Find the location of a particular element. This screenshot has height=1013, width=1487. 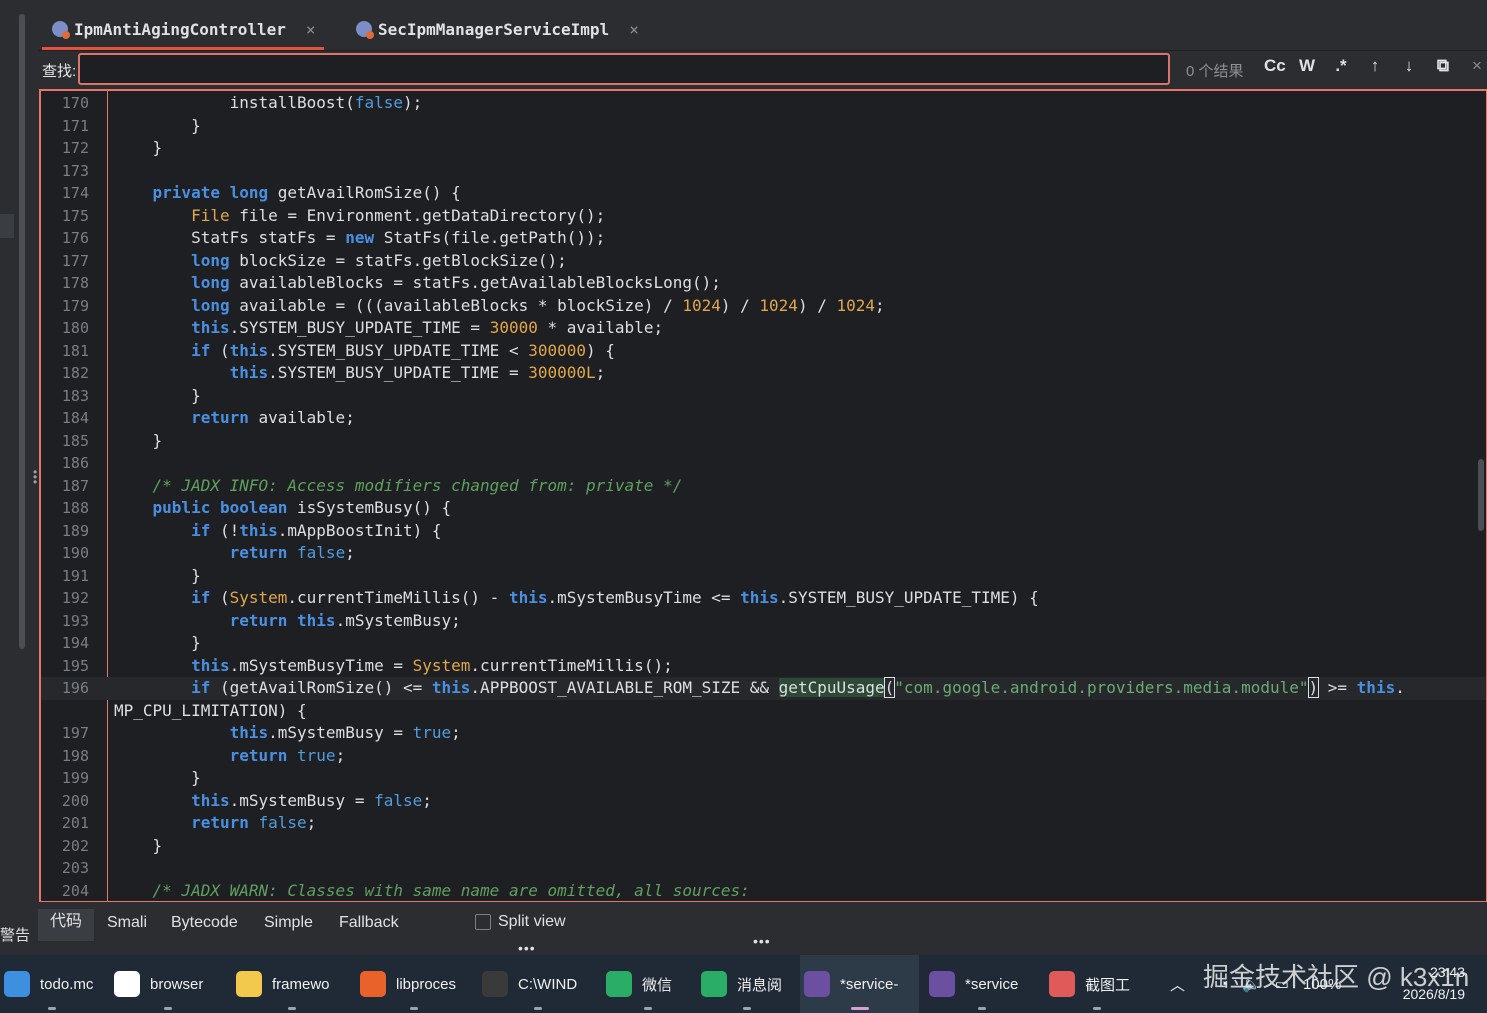

code-line: 202 } is located at coordinates (763, 846).